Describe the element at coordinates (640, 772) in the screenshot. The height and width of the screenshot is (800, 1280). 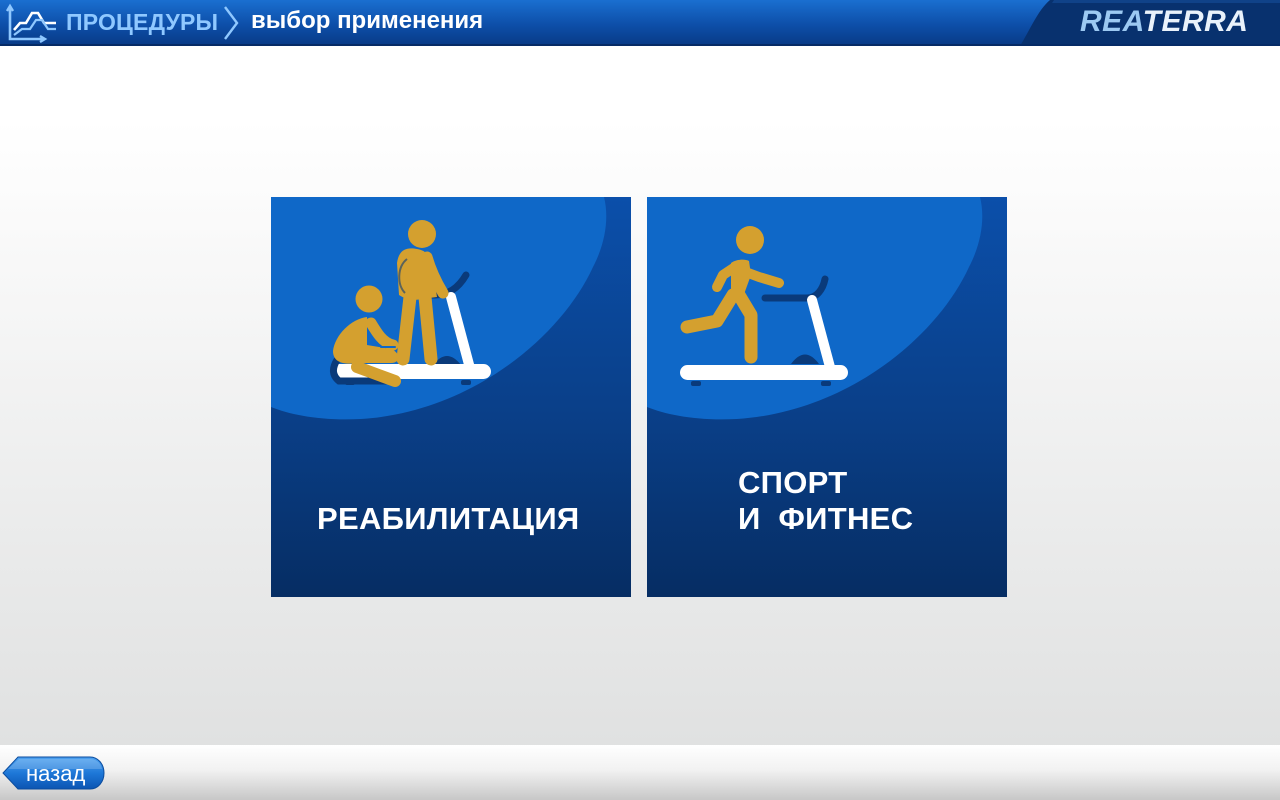
I see `footer-bar: назад` at that location.